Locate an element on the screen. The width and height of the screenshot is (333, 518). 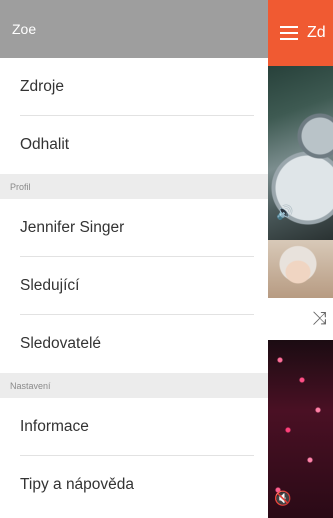
feed-photo-portrait is located at coordinates (300, 269).